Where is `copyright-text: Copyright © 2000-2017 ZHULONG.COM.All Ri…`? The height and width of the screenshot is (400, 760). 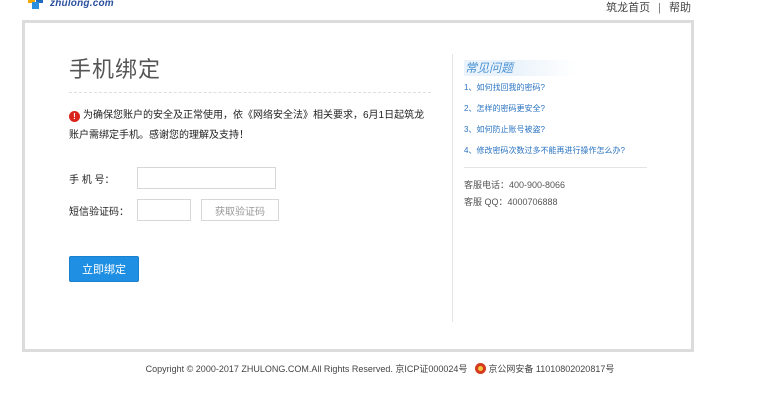 copyright-text: Copyright © 2000-2017 ZHULONG.COM.All Ri… is located at coordinates (306, 369).